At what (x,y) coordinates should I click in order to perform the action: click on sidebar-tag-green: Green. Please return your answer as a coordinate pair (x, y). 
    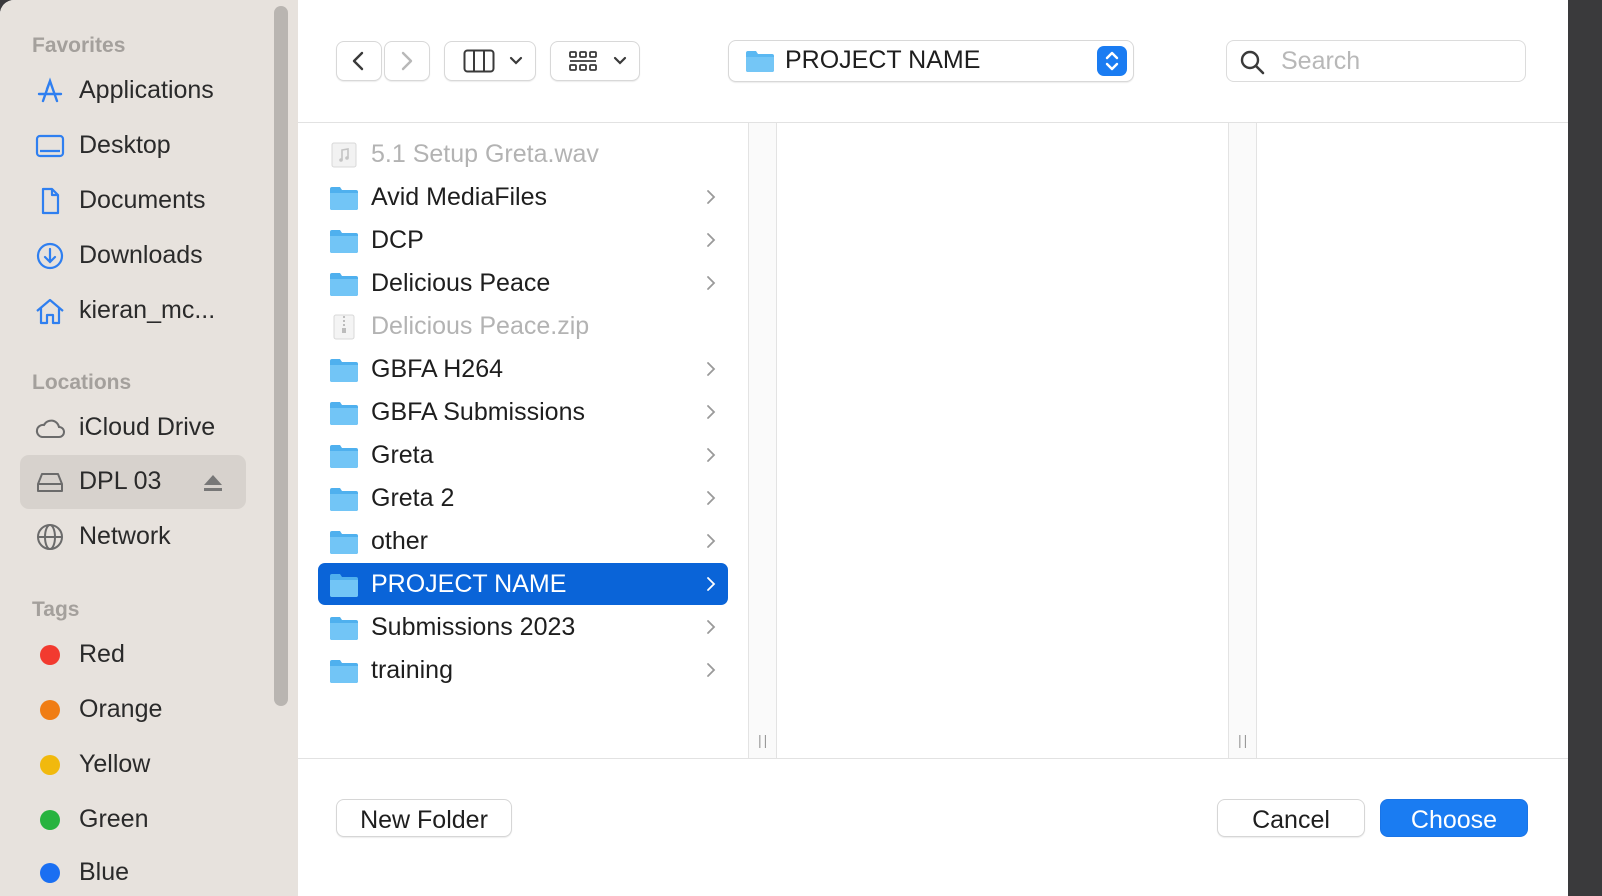
    Looking at the image, I should click on (133, 820).